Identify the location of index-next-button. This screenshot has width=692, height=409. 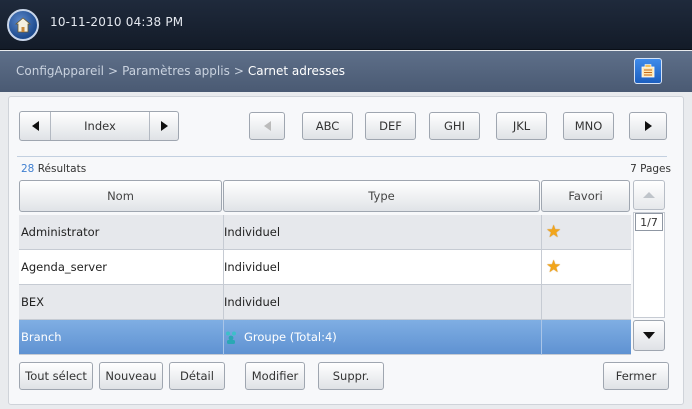
(164, 126).